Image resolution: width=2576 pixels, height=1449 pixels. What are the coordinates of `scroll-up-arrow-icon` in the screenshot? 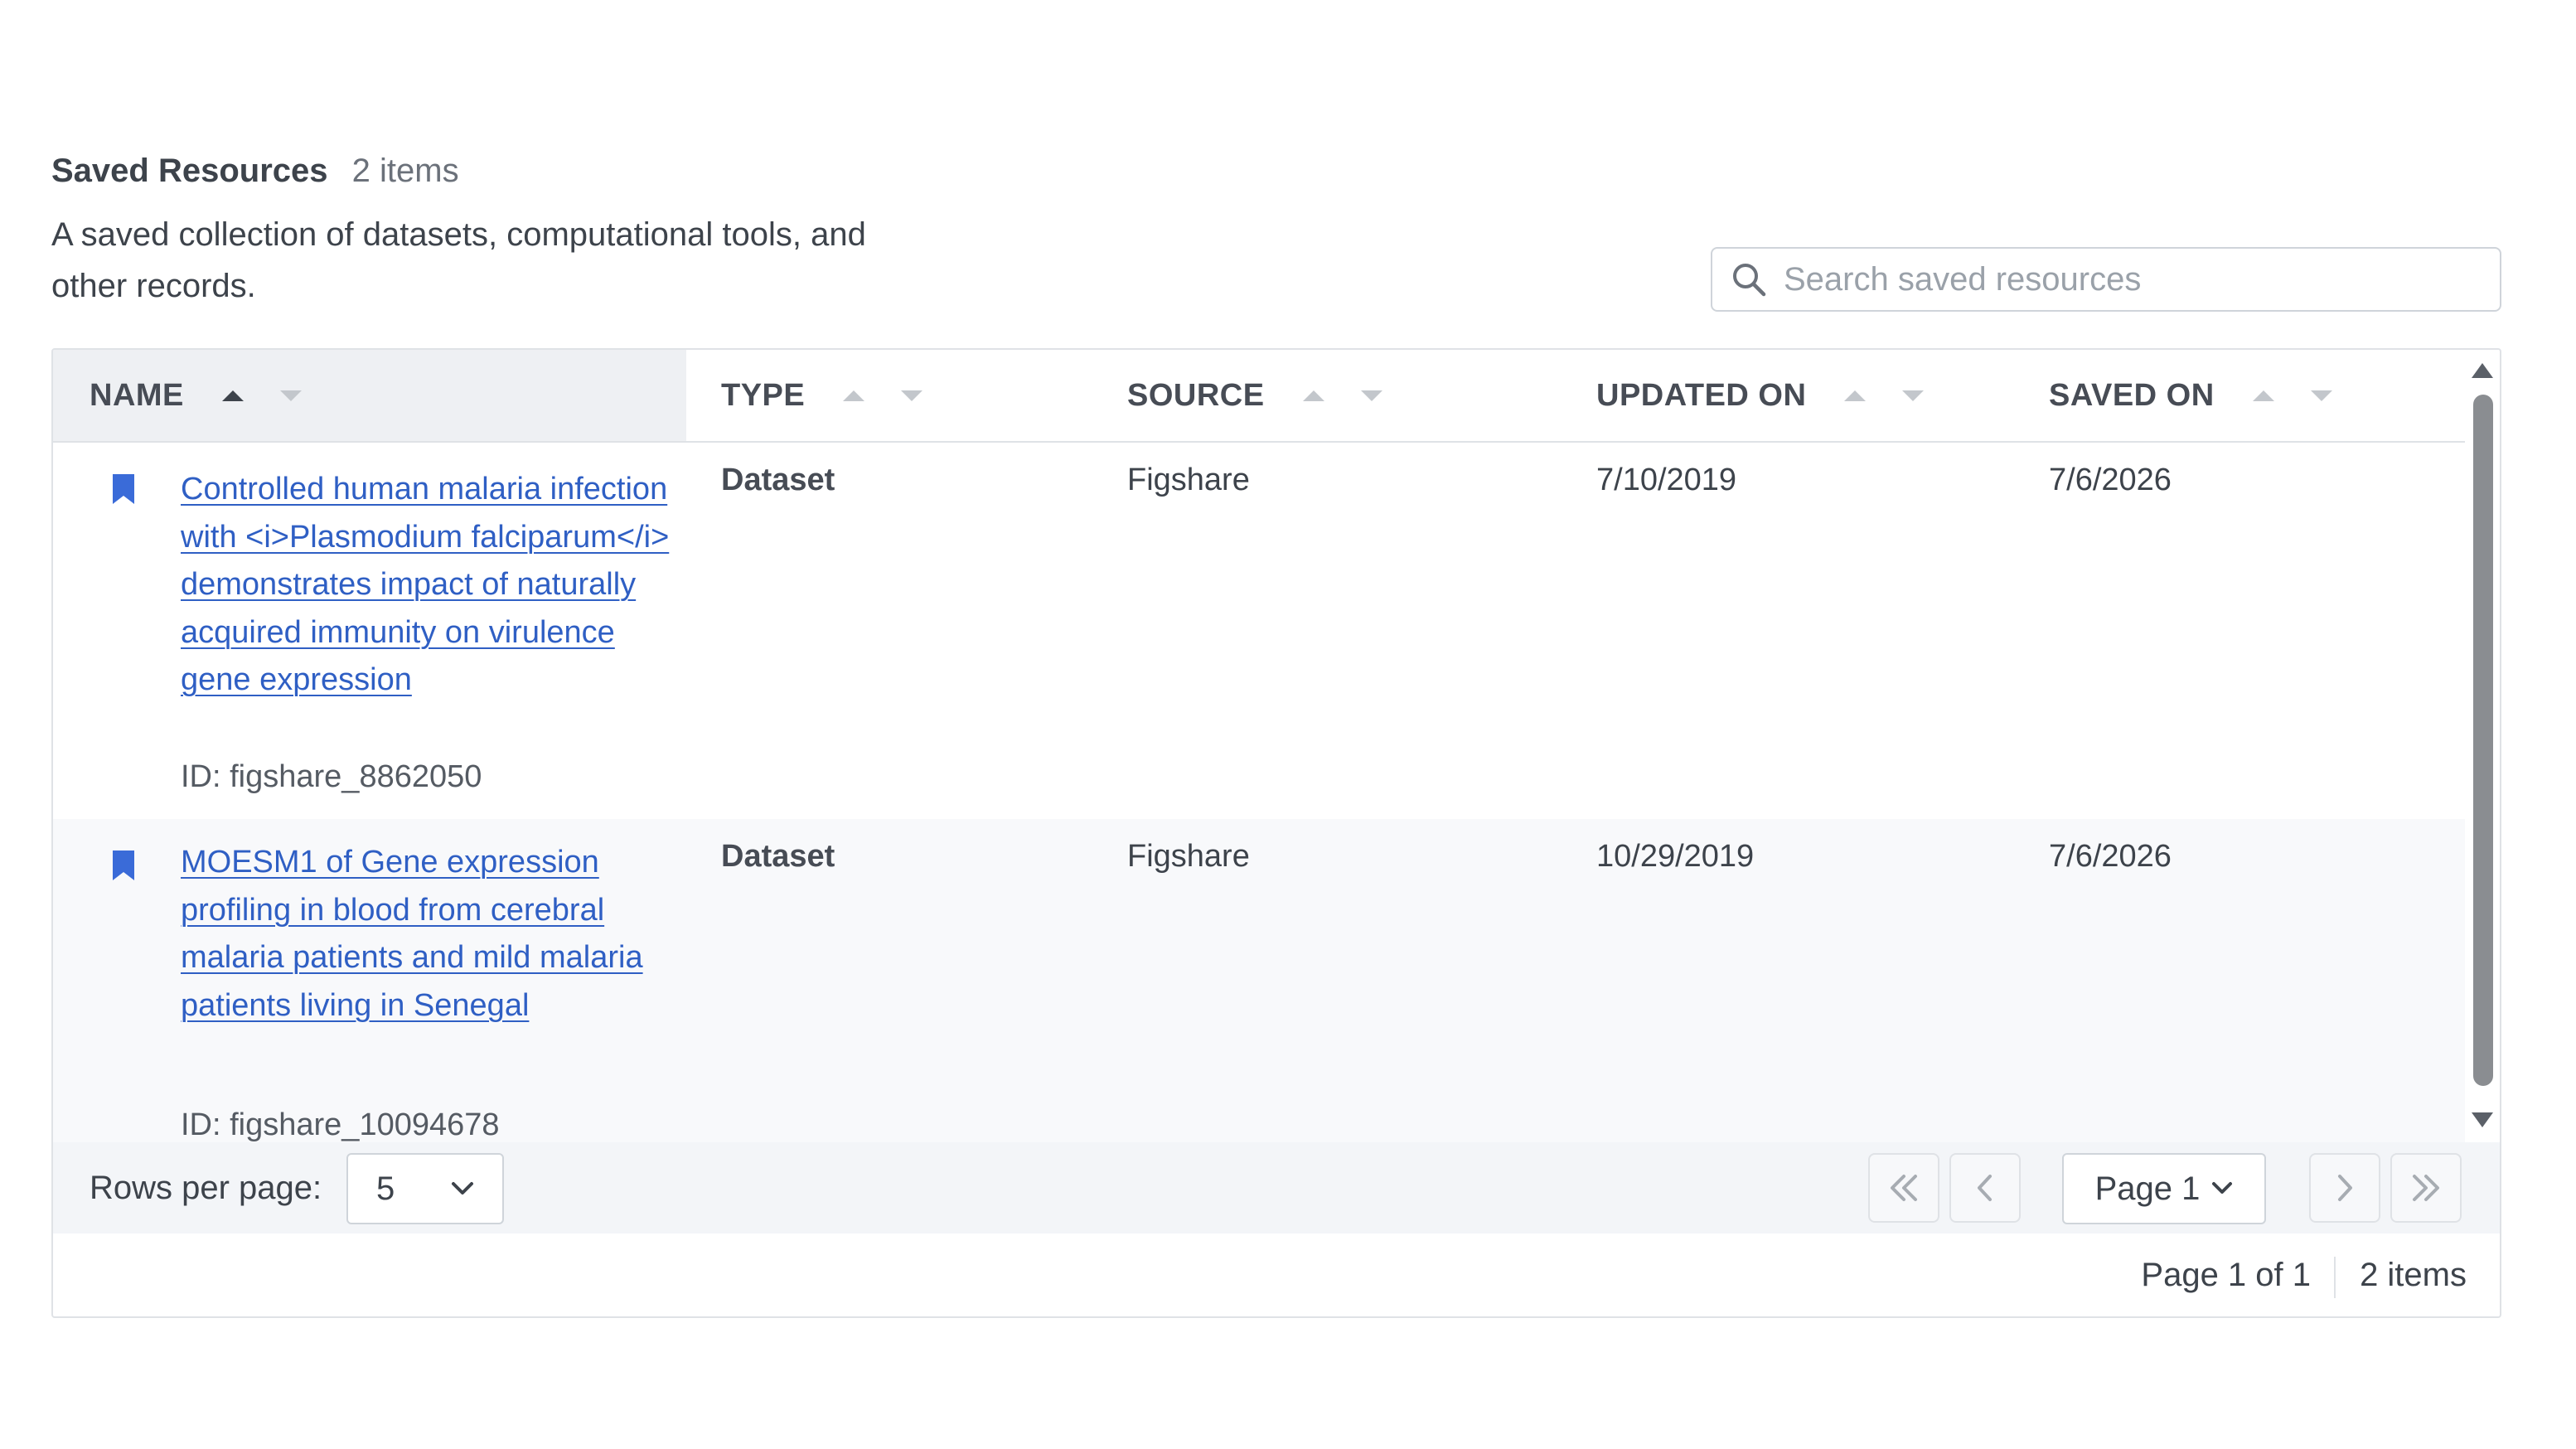 It's located at (2482, 370).